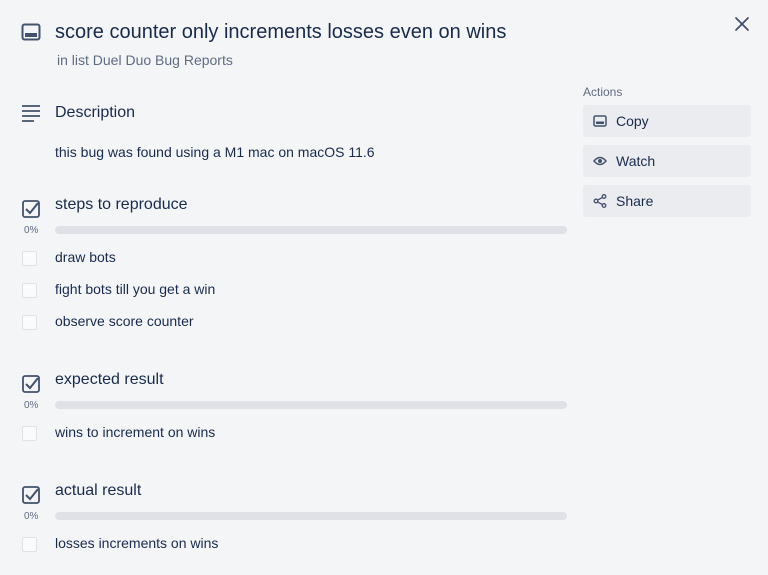 Image resolution: width=768 pixels, height=575 pixels. I want to click on description-heading: Description, so click(95, 112).